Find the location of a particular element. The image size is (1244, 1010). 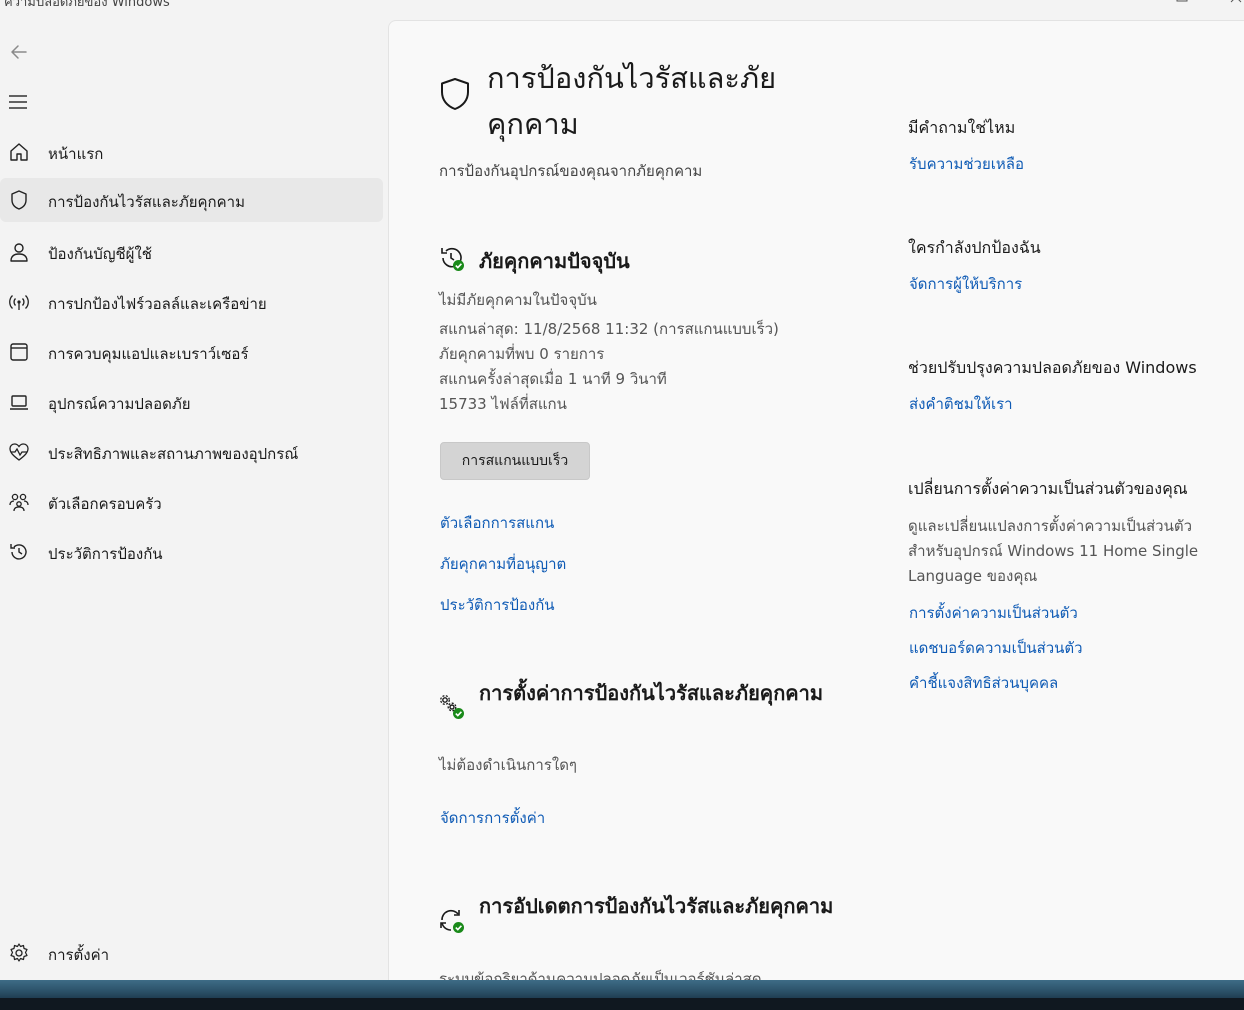

sidebar-item-protection-history: ประวัติการป้องกัน is located at coordinates (191, 552).